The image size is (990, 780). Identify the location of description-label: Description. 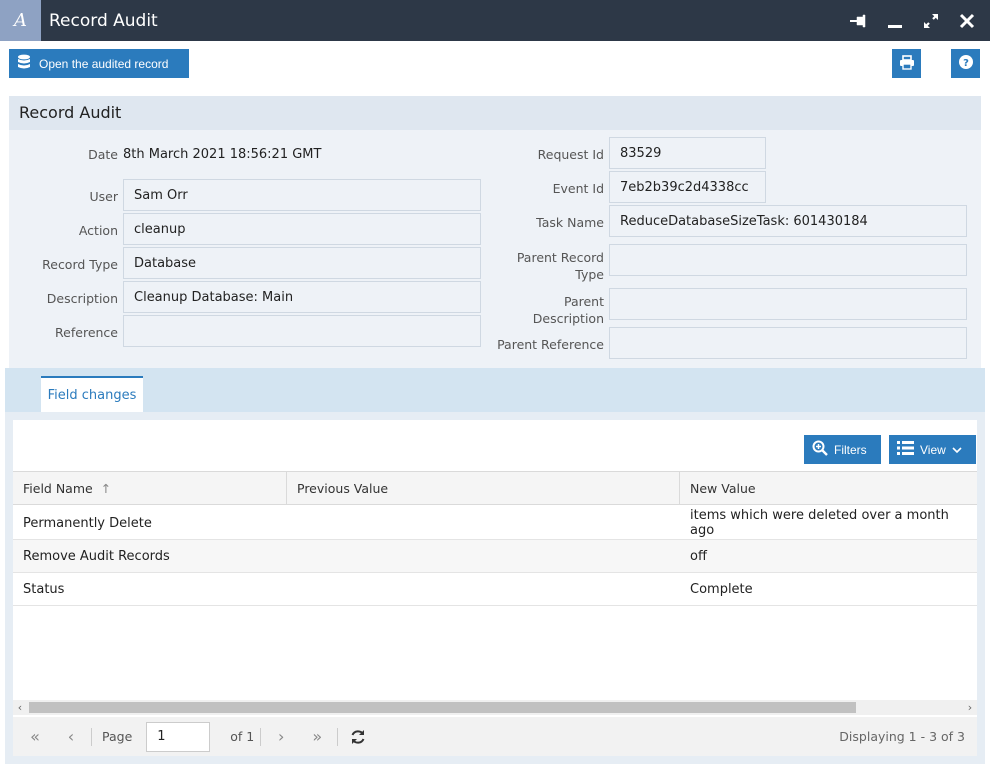
(82, 298).